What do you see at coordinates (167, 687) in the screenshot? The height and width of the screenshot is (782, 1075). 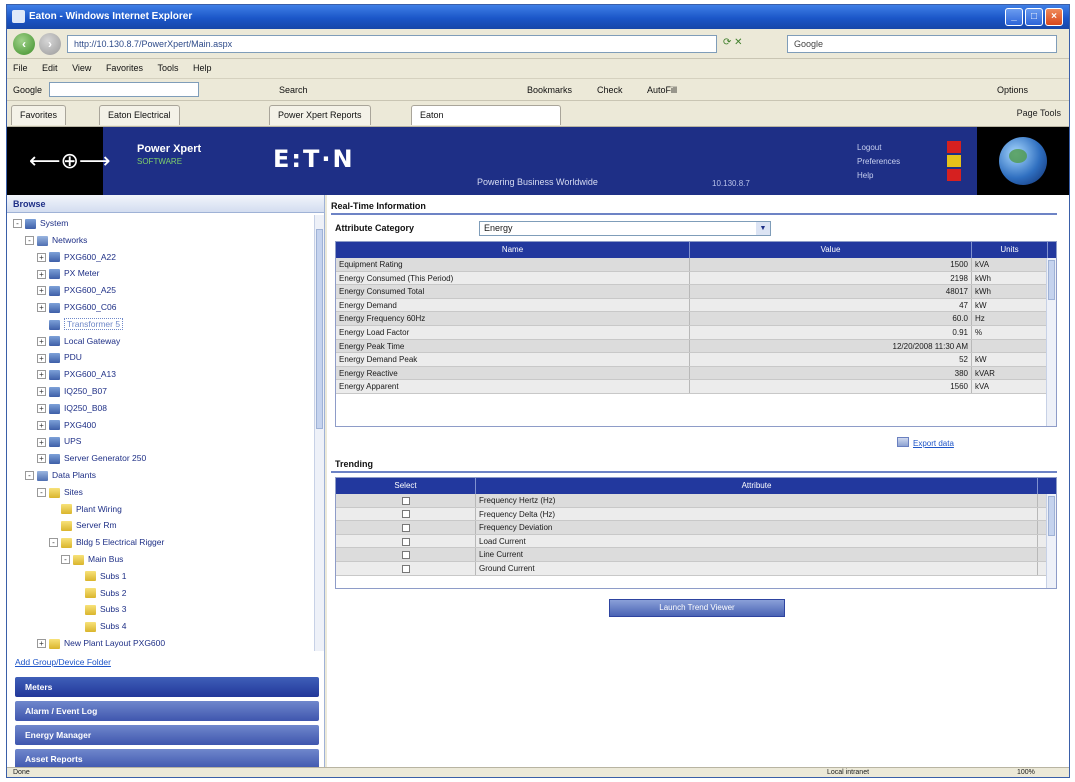 I see `accordion-meters: Meters` at bounding box center [167, 687].